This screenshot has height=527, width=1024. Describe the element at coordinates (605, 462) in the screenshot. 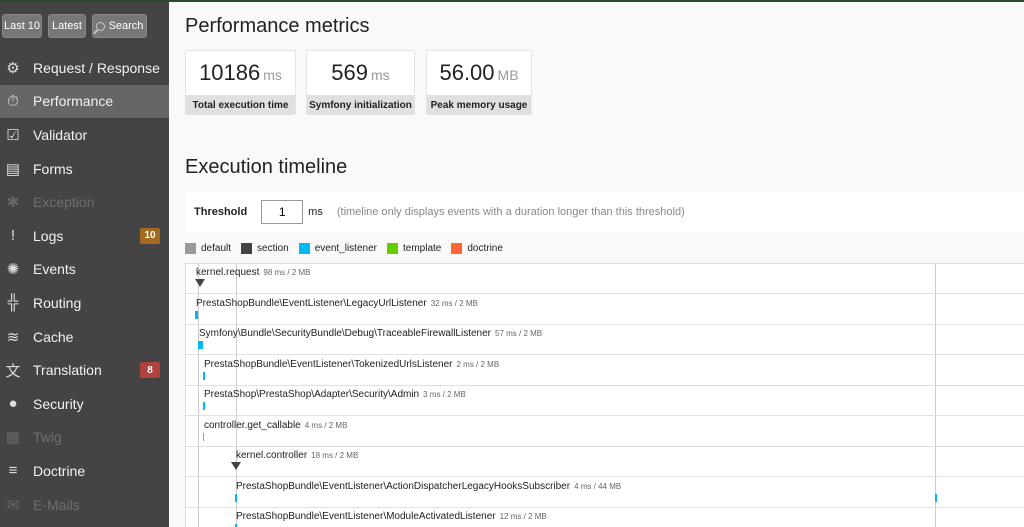

I see `timeline-row: kernel.controller 18 ms / 2 MB` at that location.